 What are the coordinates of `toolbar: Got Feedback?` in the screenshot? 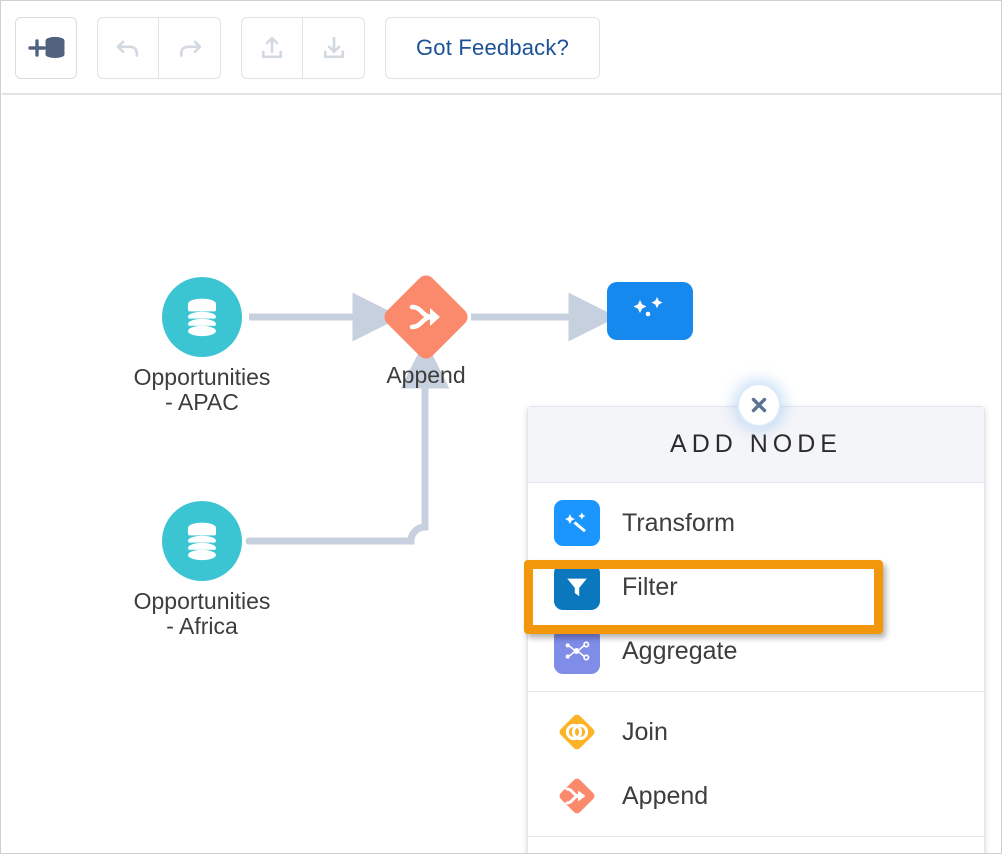 It's located at (501, 47).